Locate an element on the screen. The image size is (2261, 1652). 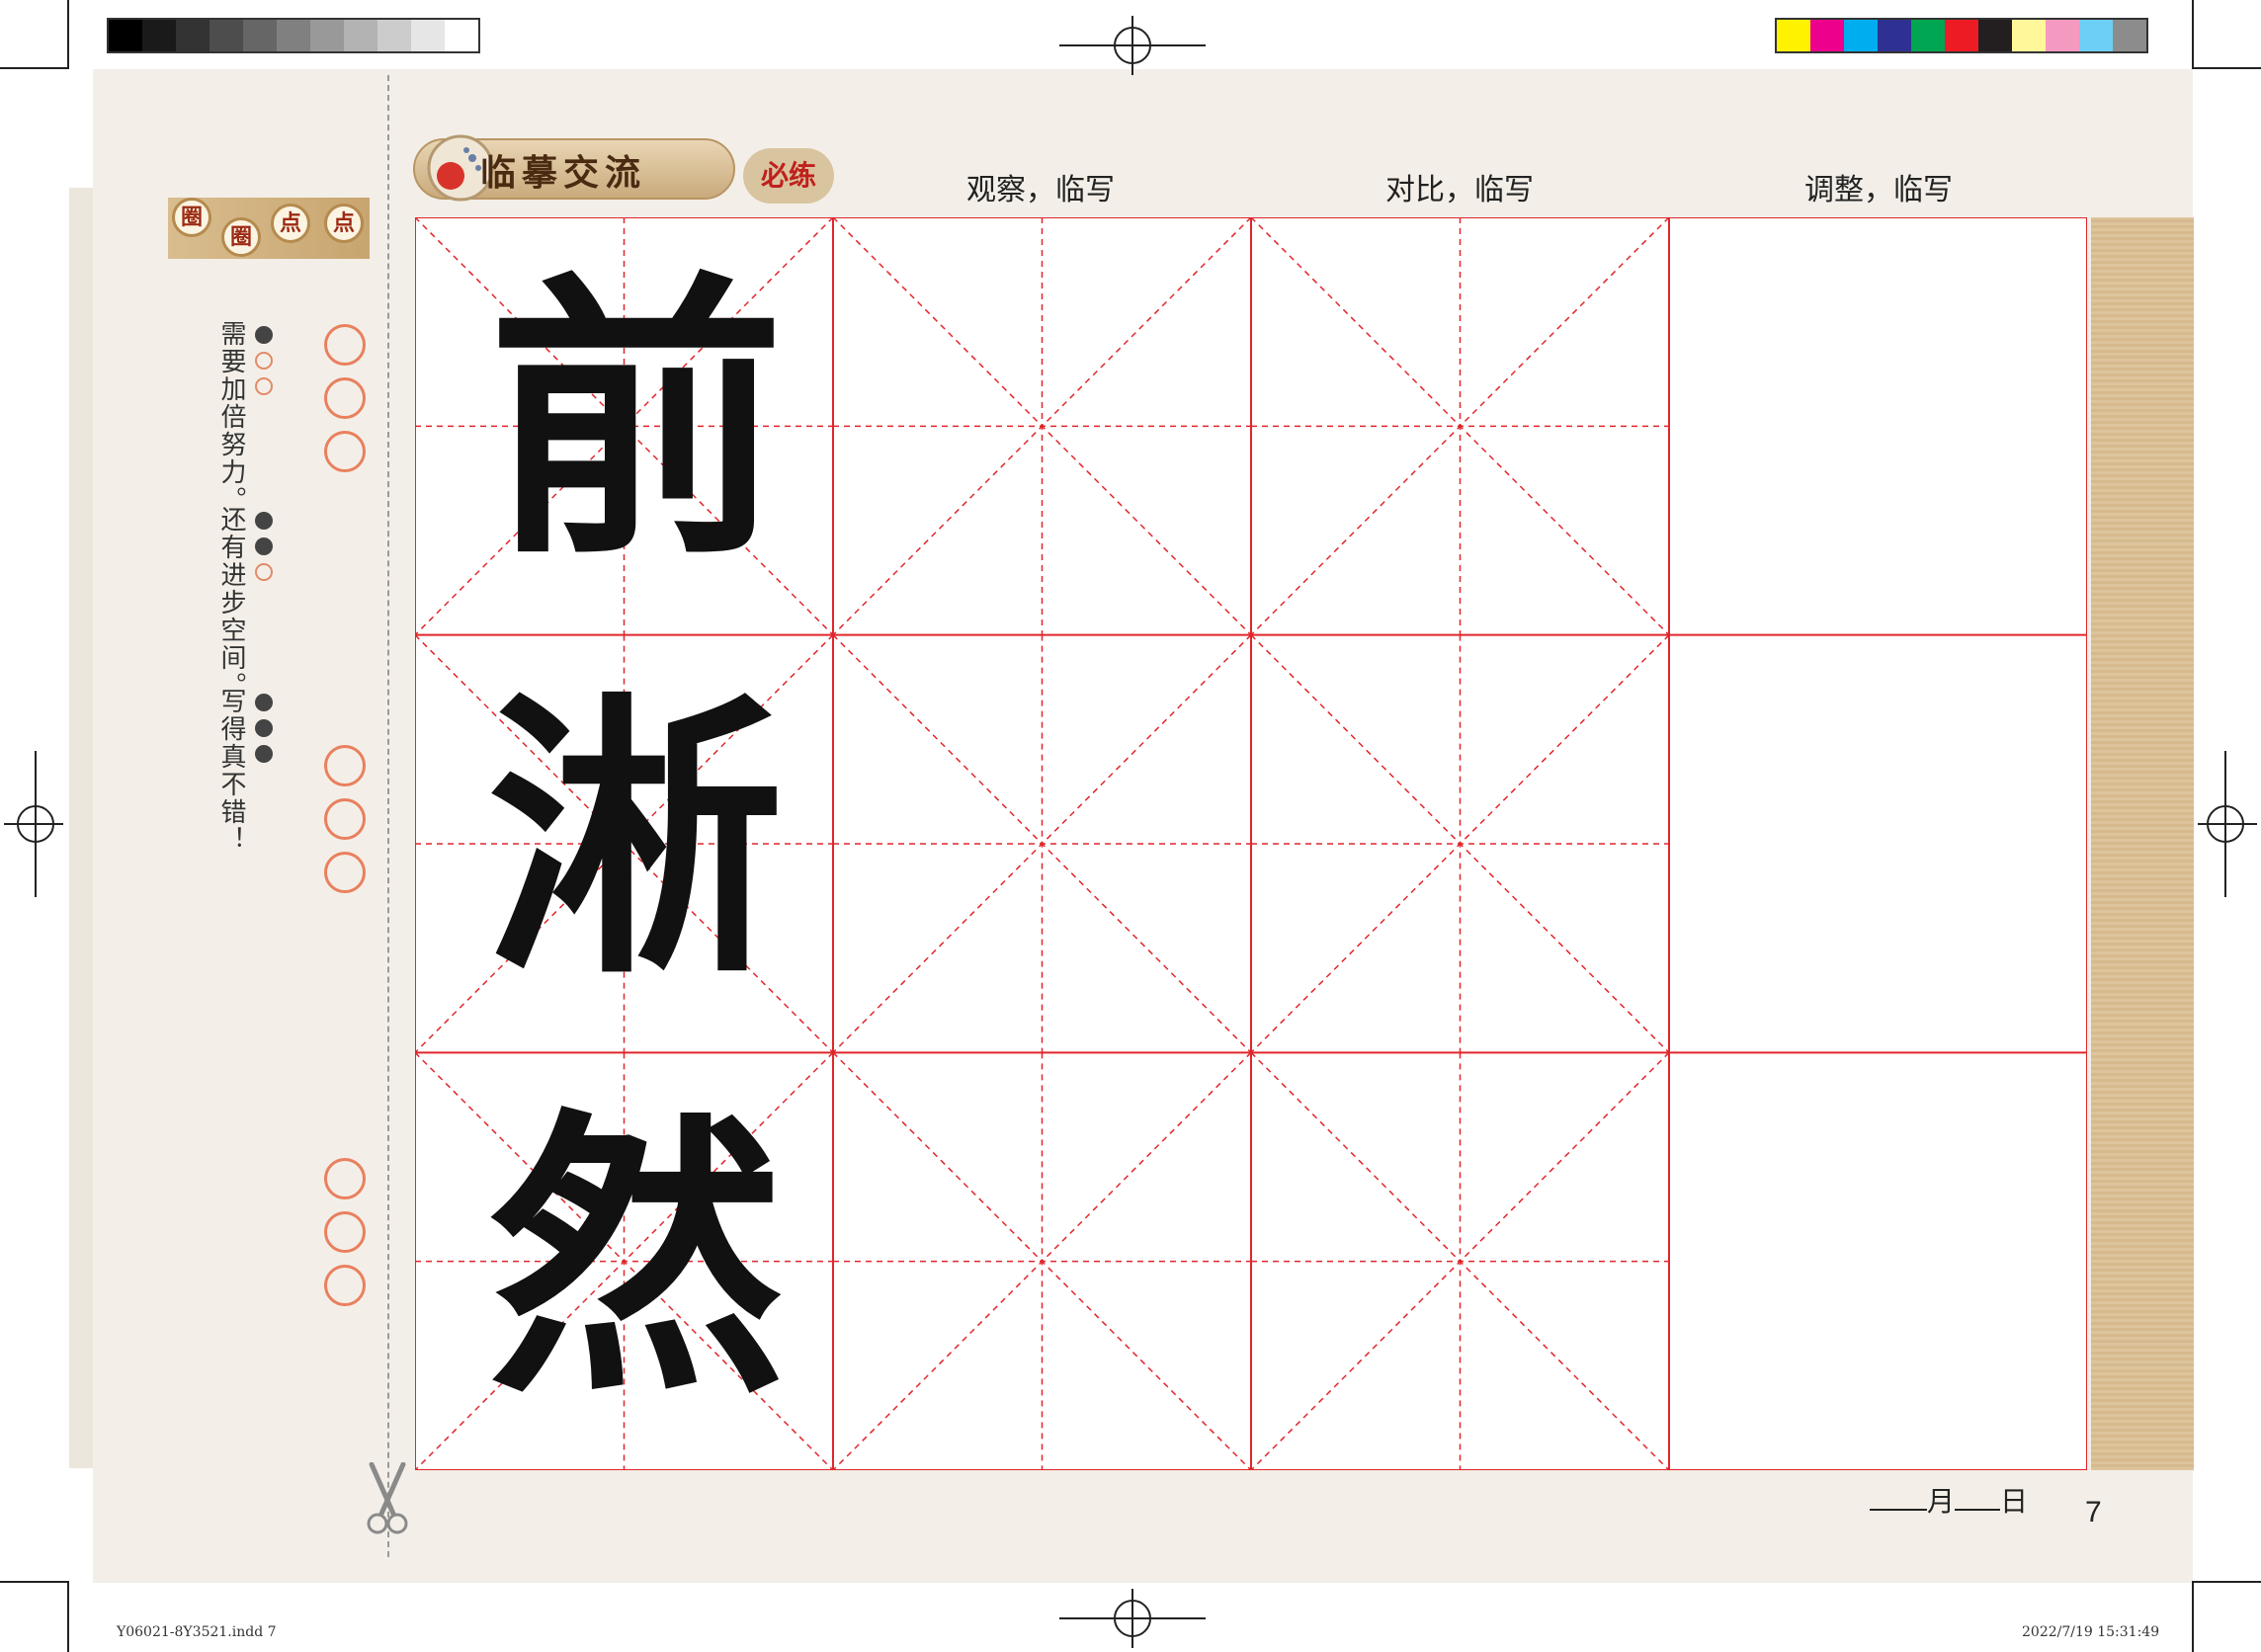
rating-text-1: 需要加倍努力。 is located at coordinates (231, 417).